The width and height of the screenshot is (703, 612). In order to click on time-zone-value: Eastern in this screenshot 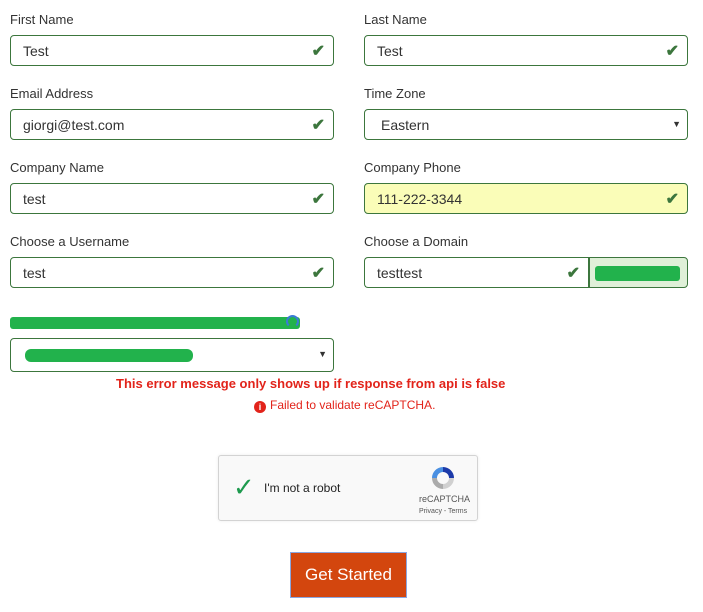, I will do `click(405, 125)`.